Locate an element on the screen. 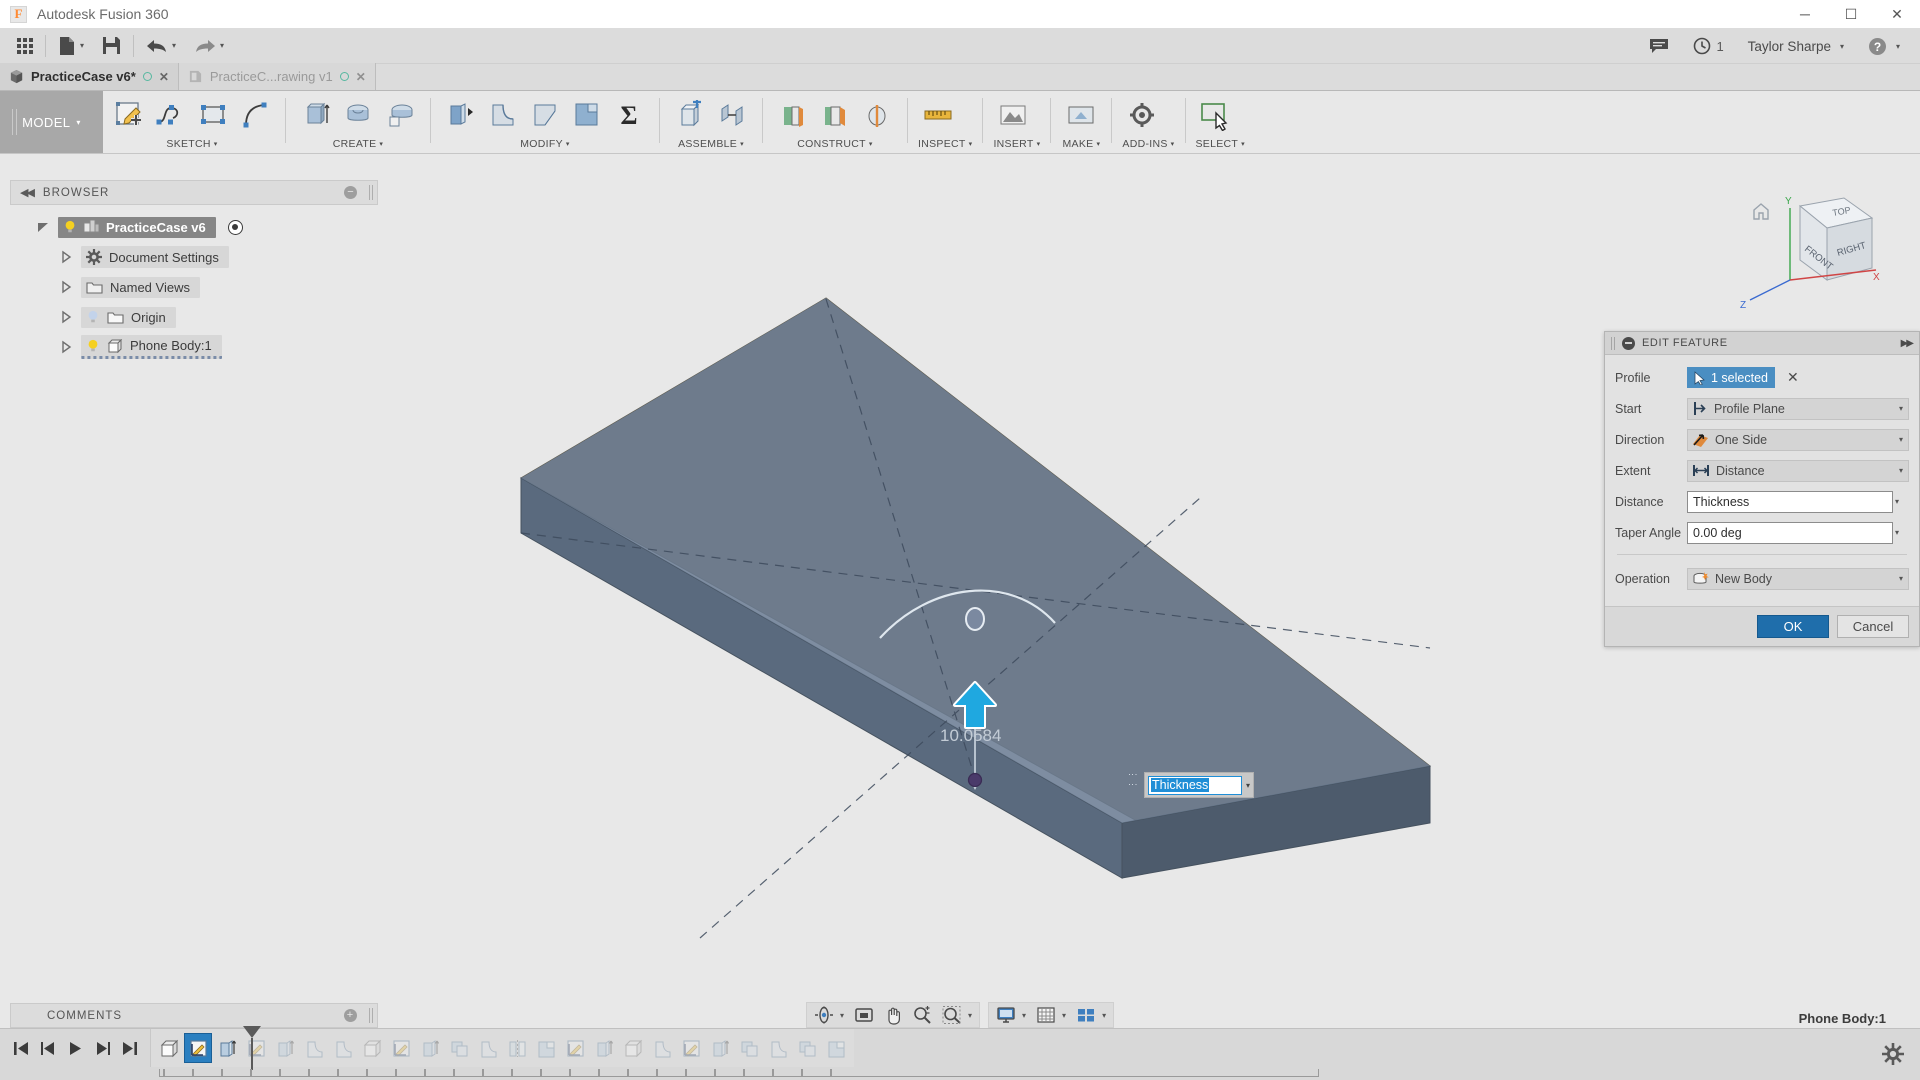 This screenshot has width=1920, height=1080. tool-parameters: Σ is located at coordinates (629, 115).